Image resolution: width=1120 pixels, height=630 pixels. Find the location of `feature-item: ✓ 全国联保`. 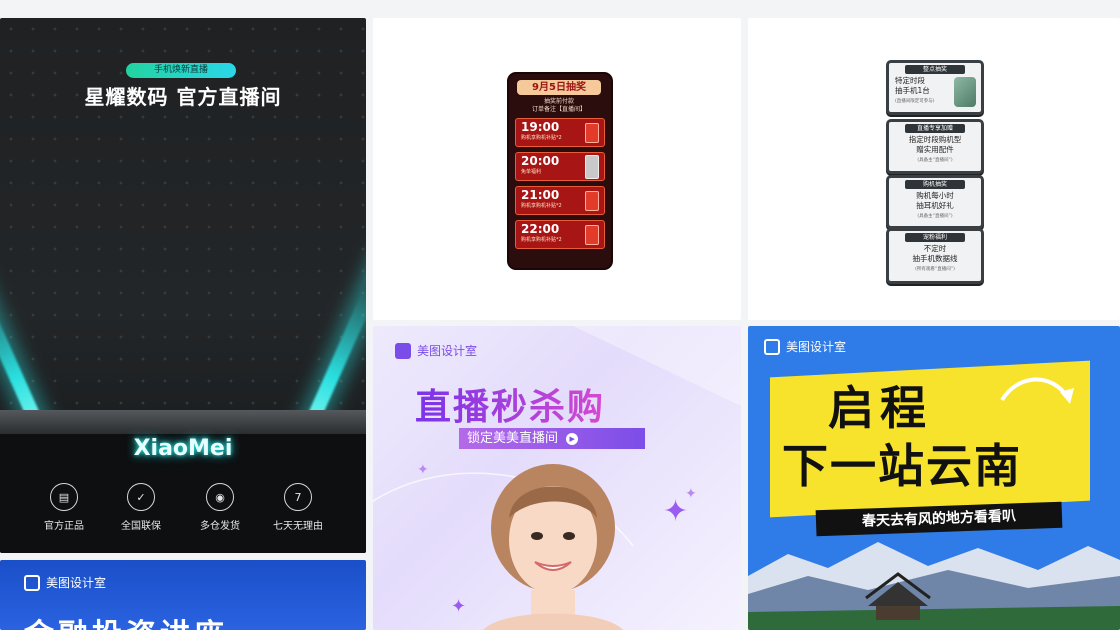

feature-item: ✓ 全国联保 is located at coordinates (141, 507).